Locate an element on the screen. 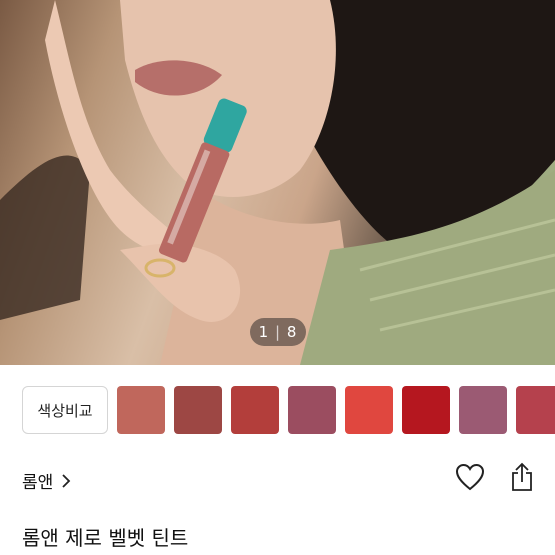 The height and width of the screenshot is (555, 555). color-swatch-row: 색상비교 is located at coordinates (288, 412).